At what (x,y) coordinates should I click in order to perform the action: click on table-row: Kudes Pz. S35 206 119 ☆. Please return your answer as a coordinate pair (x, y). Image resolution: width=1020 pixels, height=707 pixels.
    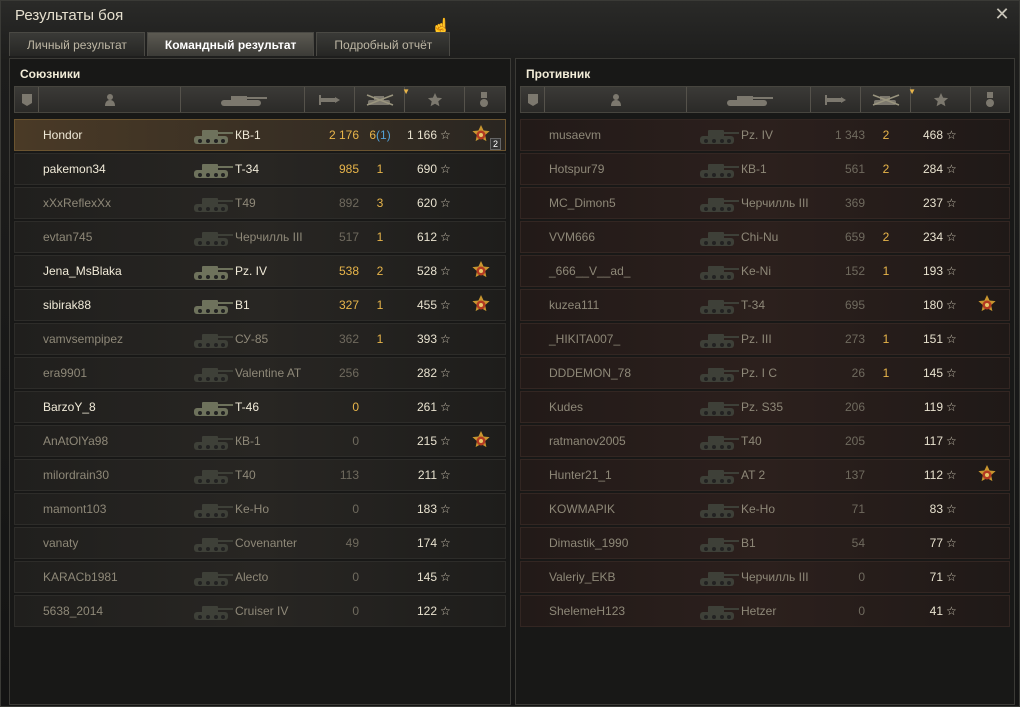
    Looking at the image, I should click on (765, 407).